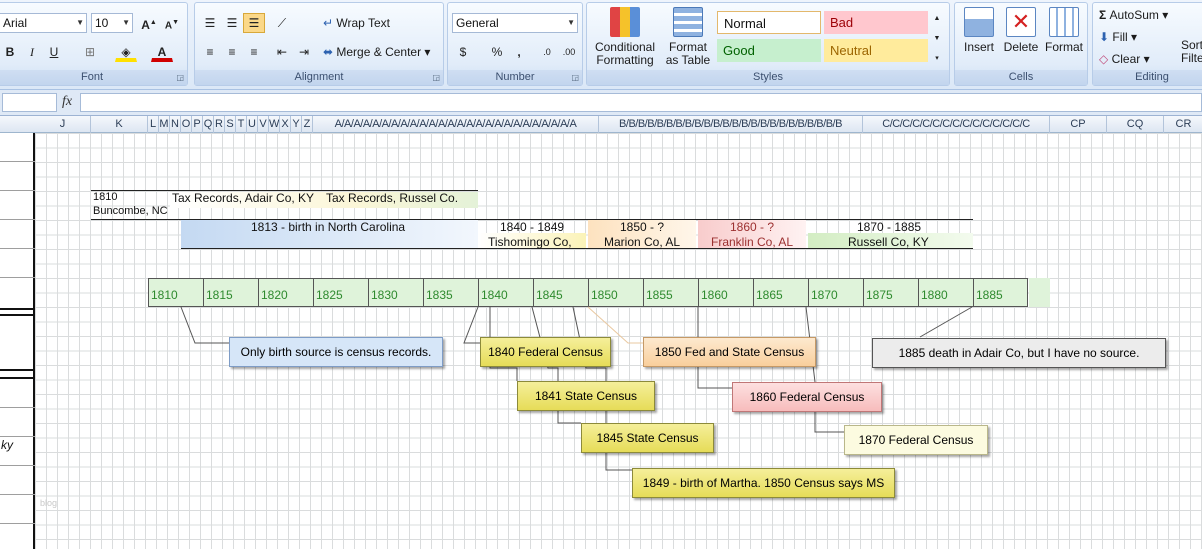 This screenshot has width=1202, height=549. I want to click on conditional-formatting-button: Conditional Formatting, so click(625, 37).